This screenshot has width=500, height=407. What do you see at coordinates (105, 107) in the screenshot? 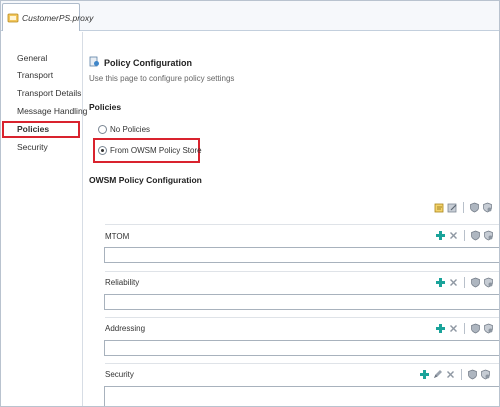
I see `policies-section-title: Policies` at bounding box center [105, 107].